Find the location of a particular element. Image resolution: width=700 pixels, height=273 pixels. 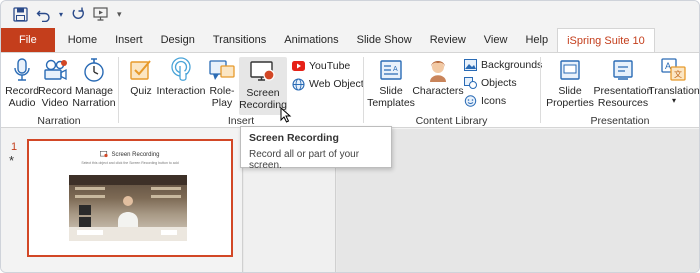

interaction-touch-icon is located at coordinates (181, 70).